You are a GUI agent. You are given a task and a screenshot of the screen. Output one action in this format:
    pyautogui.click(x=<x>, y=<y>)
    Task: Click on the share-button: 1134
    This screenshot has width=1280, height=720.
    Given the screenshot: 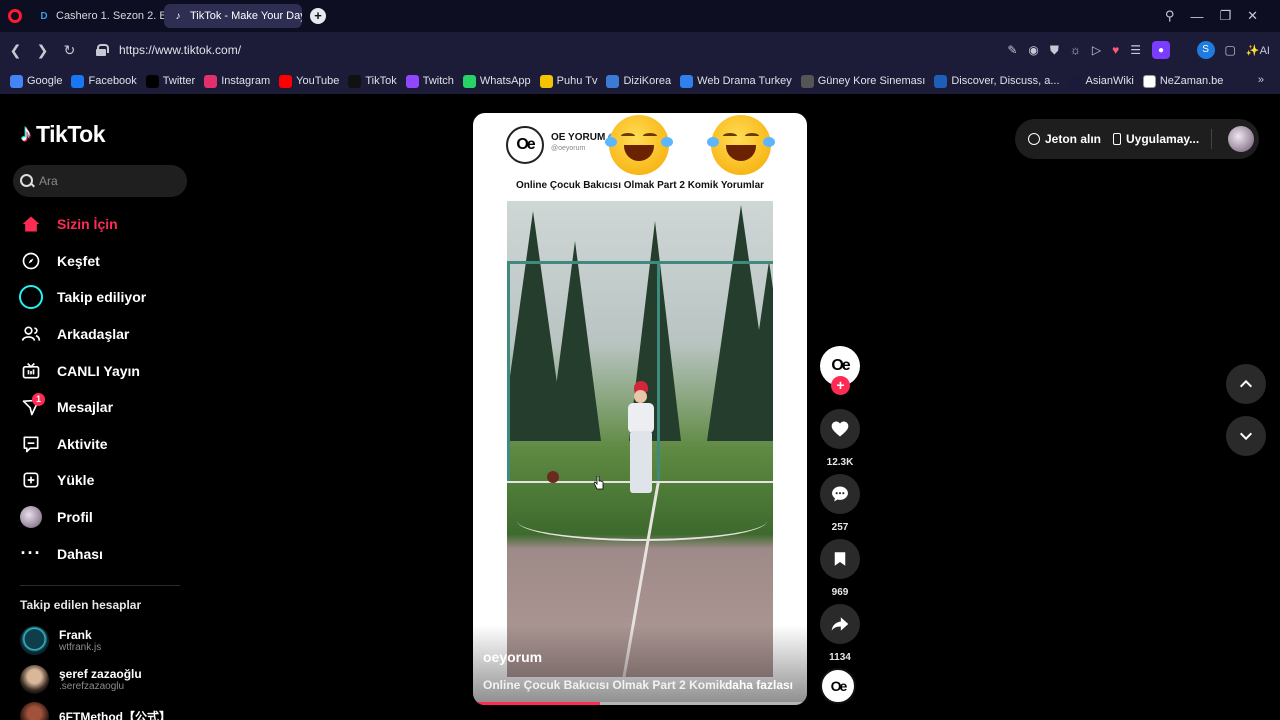 What is the action you would take?
    pyautogui.click(x=840, y=633)
    